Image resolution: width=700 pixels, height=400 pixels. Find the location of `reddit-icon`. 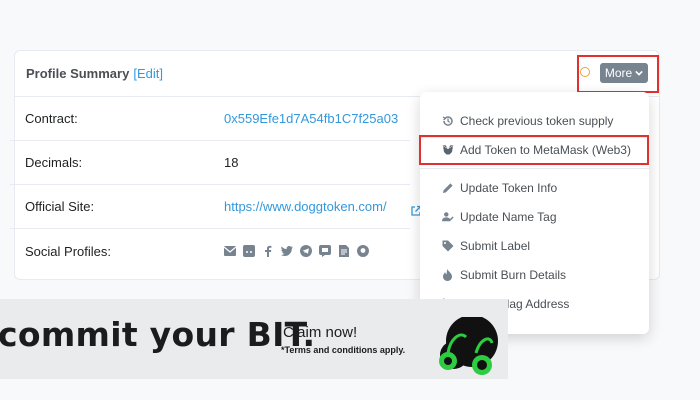

reddit-icon is located at coordinates (249, 251).